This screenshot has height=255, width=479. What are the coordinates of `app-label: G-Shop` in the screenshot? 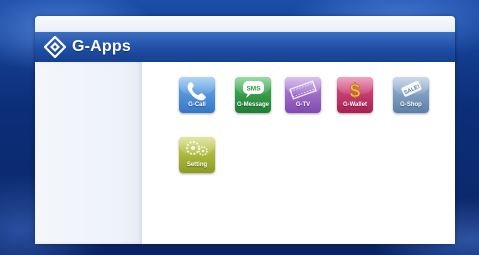 It's located at (411, 105).